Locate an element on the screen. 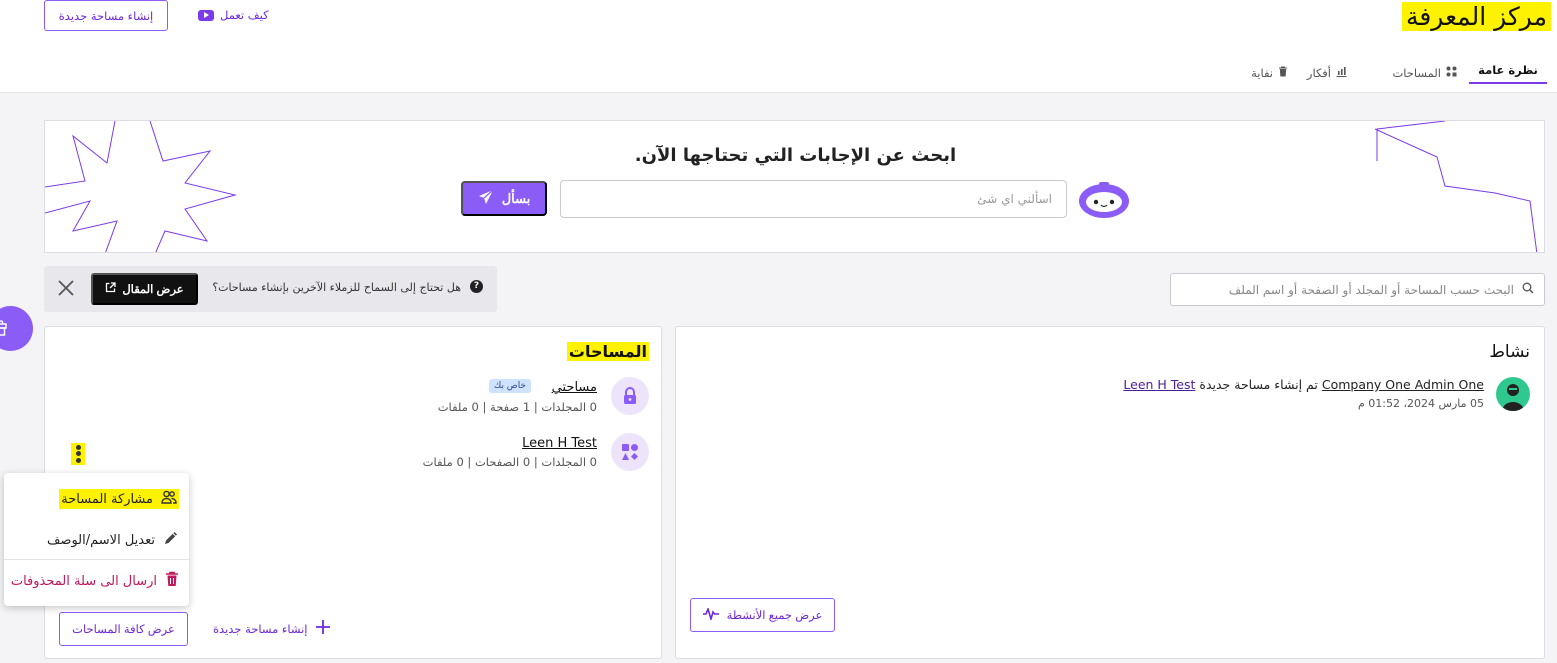 The image size is (1557, 663). space-meta: 0 المجلدات | 0 الصفحات | 0 ملفات is located at coordinates (509, 462).